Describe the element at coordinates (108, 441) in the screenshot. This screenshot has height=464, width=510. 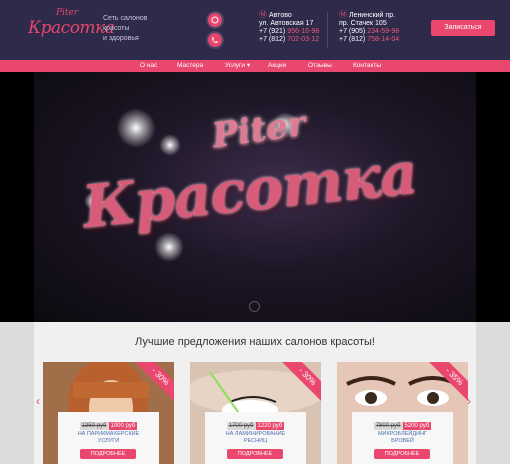
I see `offer-name: УСЛУГИ` at that location.